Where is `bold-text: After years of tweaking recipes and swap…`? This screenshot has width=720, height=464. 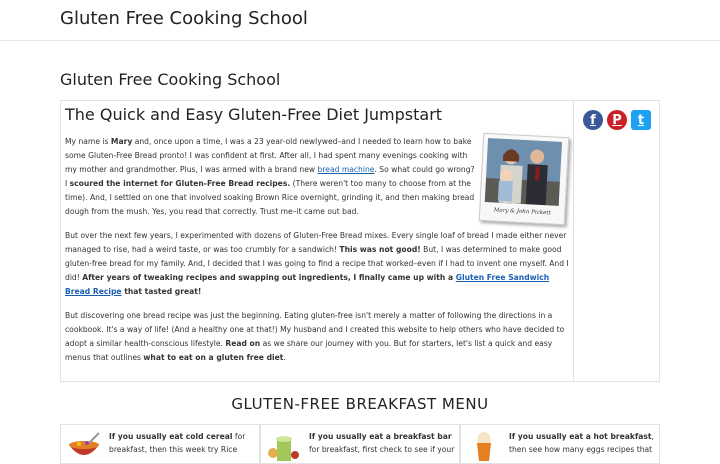
bold-text: After years of tweaking recipes and swap… is located at coordinates (269, 277).